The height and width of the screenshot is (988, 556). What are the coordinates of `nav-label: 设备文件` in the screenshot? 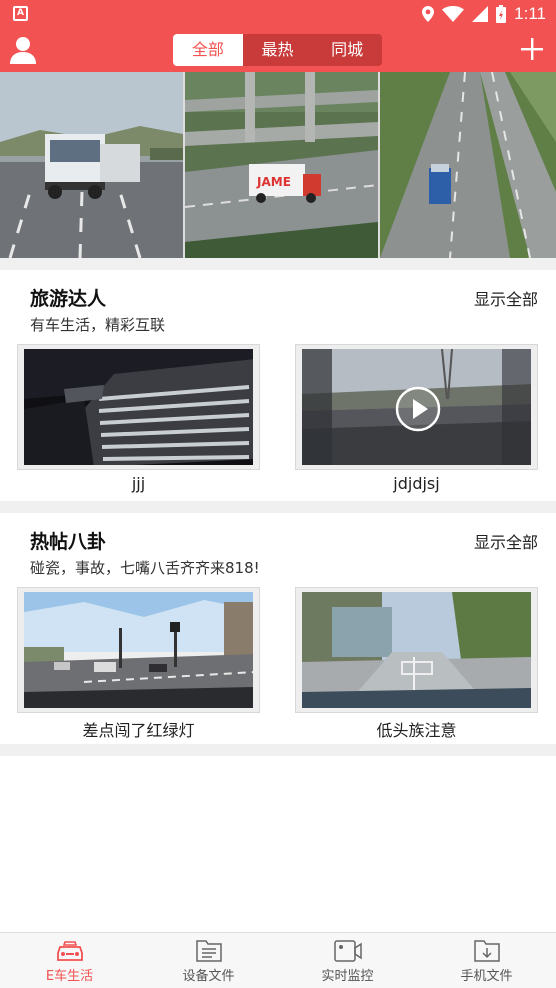 It's located at (208, 976).